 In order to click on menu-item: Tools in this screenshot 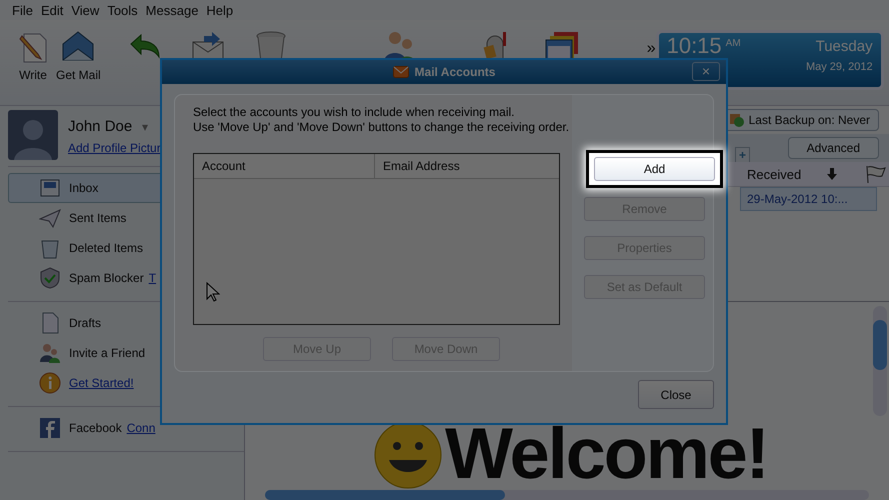, I will do `click(122, 10)`.